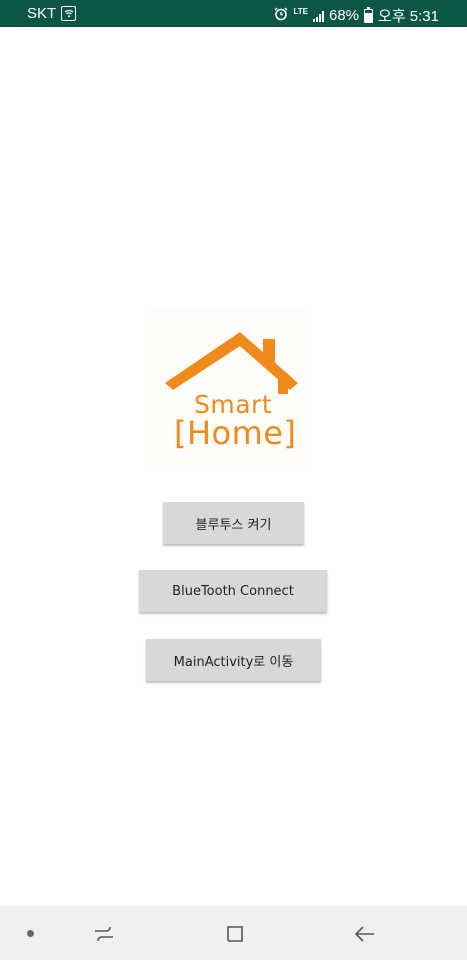 Image resolution: width=467 pixels, height=960 pixels. I want to click on battery-fill, so click(369, 17).